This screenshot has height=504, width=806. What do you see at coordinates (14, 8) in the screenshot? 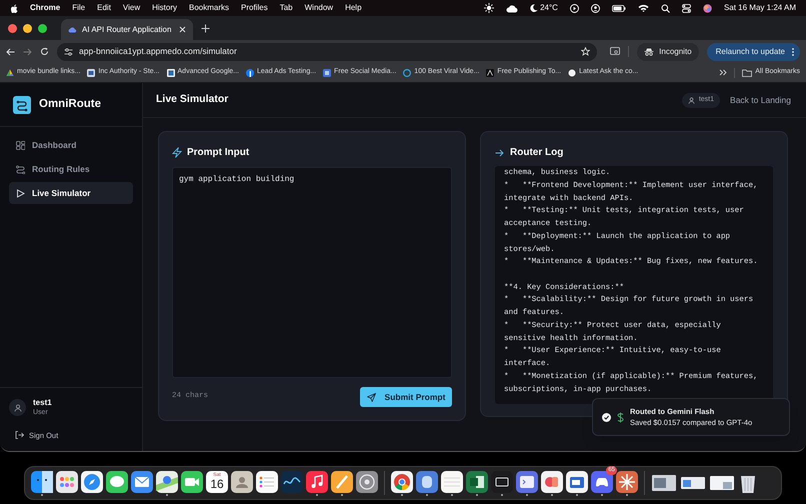
I see `apple-icon` at bounding box center [14, 8].